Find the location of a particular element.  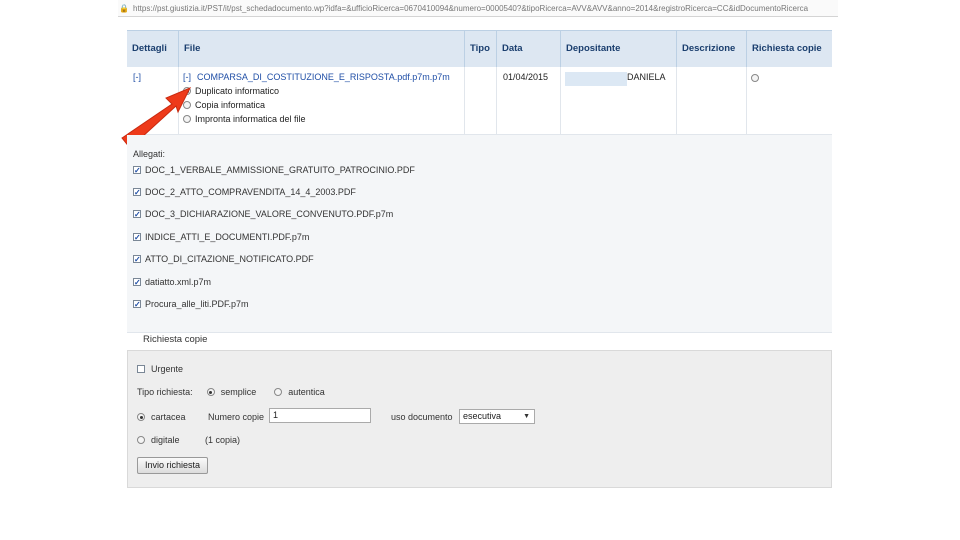

header-tipo: Tipo is located at coordinates (480, 49).